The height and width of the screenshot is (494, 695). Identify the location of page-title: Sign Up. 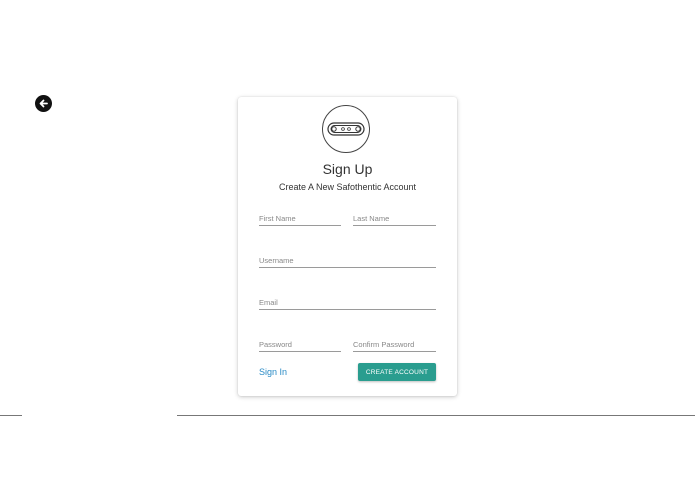
(347, 169).